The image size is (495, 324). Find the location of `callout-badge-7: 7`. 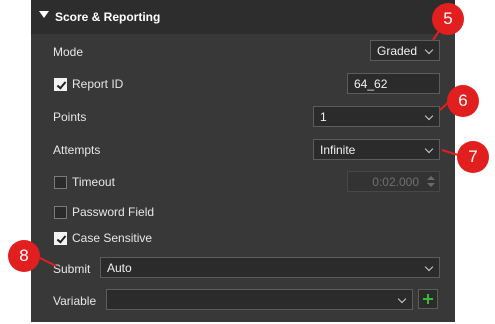

callout-badge-7: 7 is located at coordinates (473, 157).